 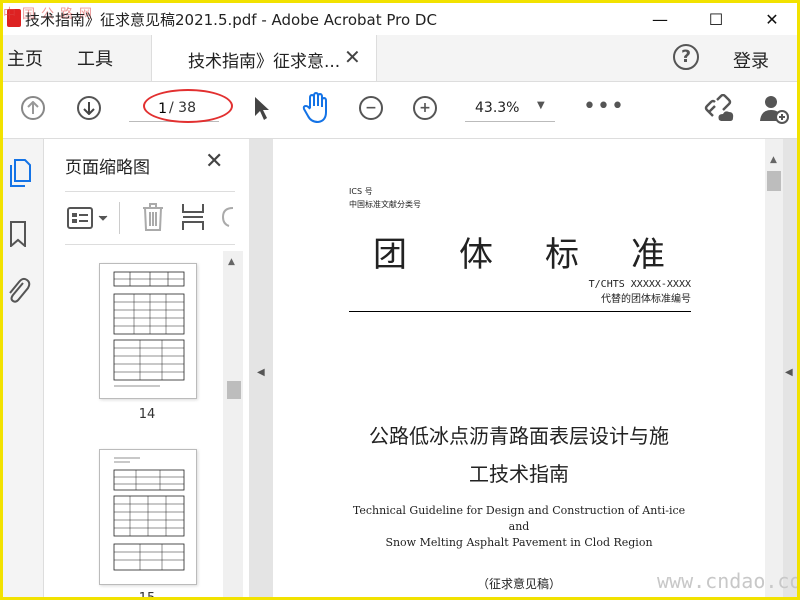 What do you see at coordinates (772, 19) in the screenshot?
I see `close-window-button: ✕` at bounding box center [772, 19].